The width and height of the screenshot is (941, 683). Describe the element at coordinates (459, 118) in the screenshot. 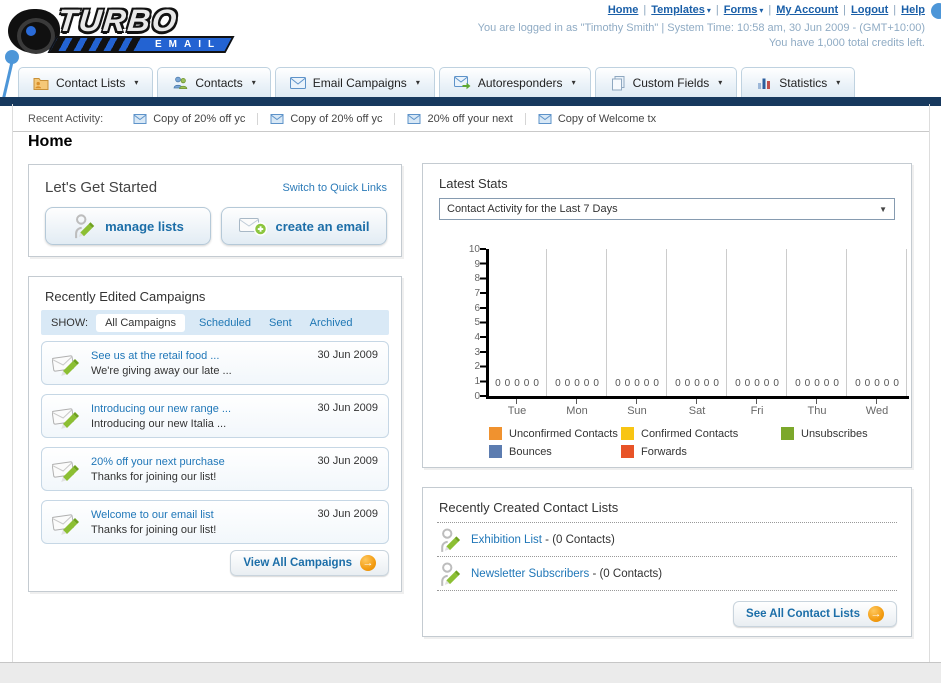

I see `recent-activity-item: 20% off your next` at that location.